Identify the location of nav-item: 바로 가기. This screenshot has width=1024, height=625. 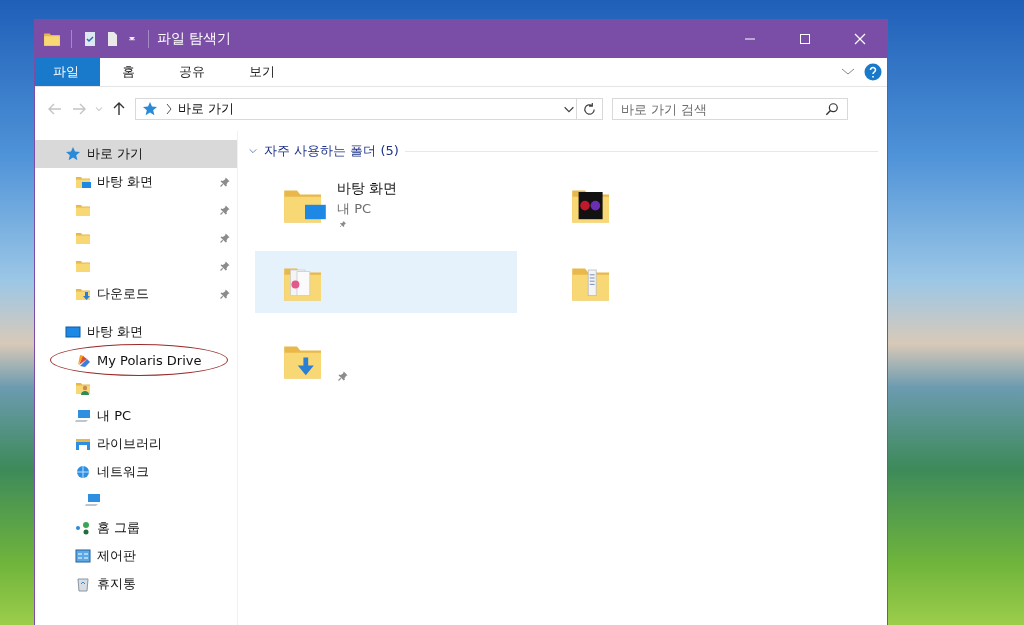
(136, 154).